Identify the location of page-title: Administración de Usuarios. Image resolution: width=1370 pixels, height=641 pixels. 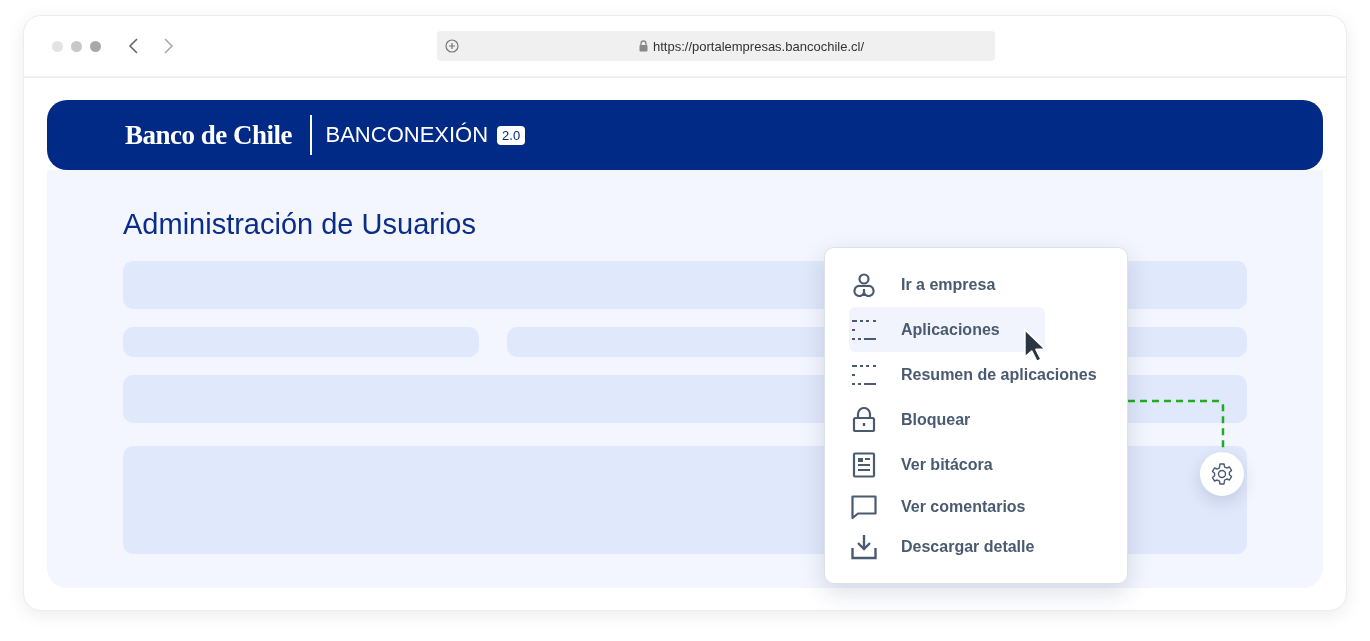
(300, 224).